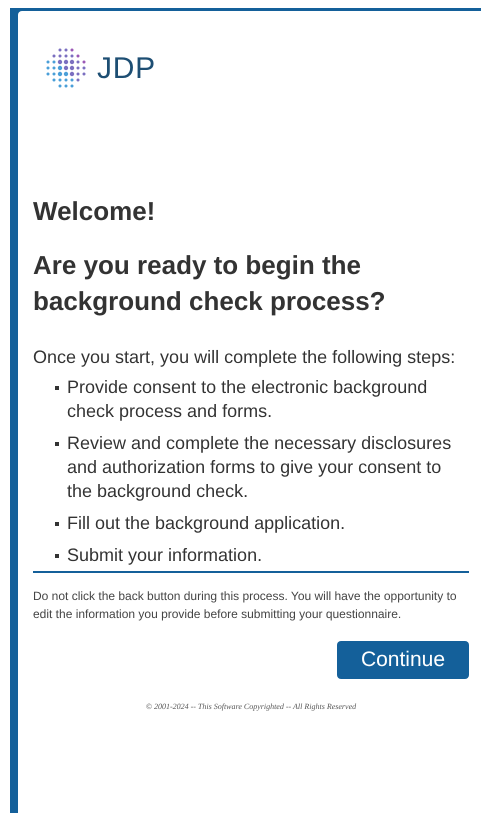 The width and height of the screenshot is (481, 813). I want to click on step-text: Submit your information., so click(164, 555).